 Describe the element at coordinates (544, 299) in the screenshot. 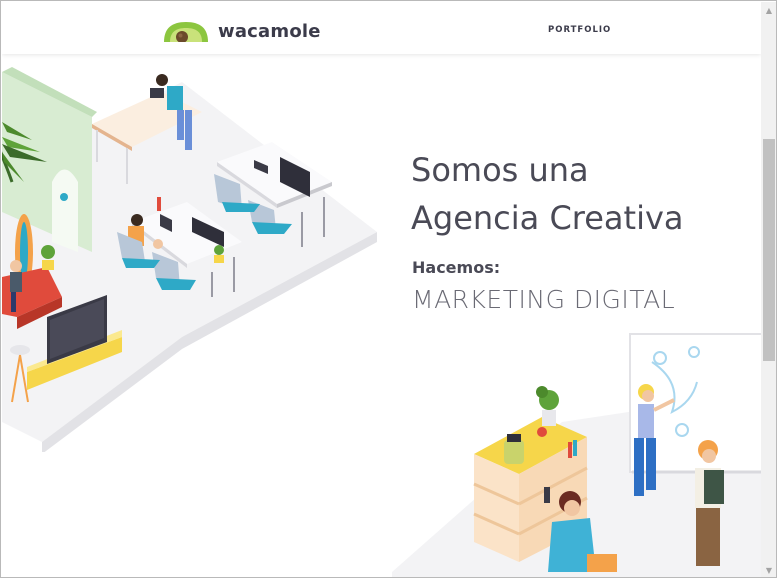

I see `hero-service-text: MARKETING DIGITAL` at that location.